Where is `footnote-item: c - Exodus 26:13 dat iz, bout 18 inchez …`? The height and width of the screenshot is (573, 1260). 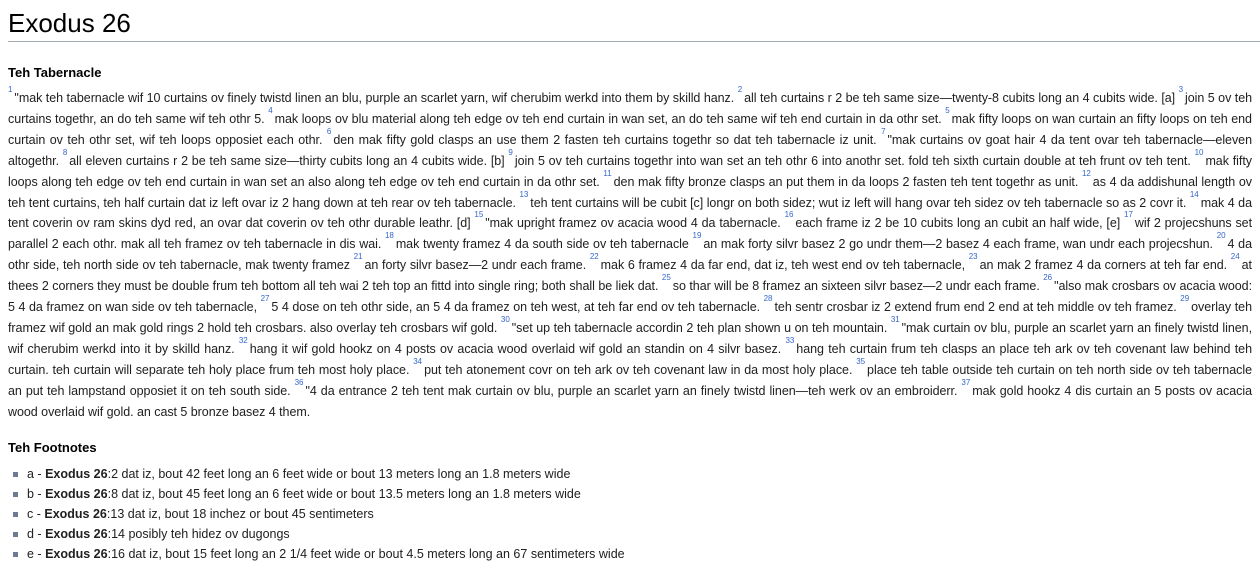 footnote-item: c - Exodus 26:13 dat iz, bout 18 inchez … is located at coordinates (634, 514).